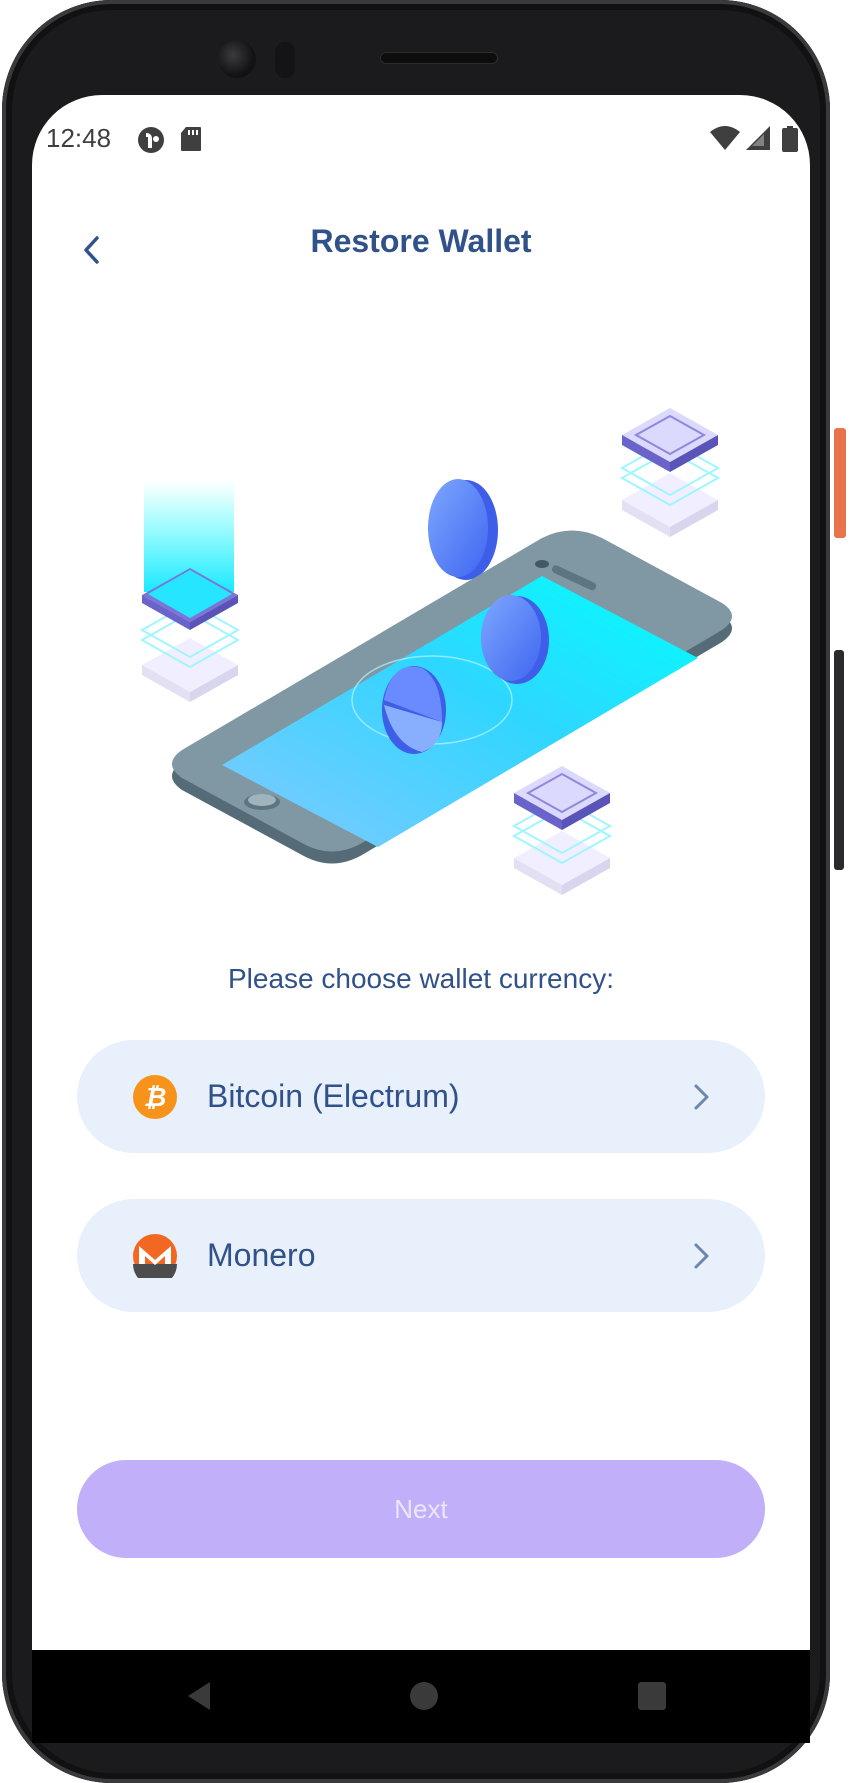 Image resolution: width=850 pixels, height=1783 pixels. Describe the element at coordinates (424, 1696) in the screenshot. I see `home-circle-icon` at that location.